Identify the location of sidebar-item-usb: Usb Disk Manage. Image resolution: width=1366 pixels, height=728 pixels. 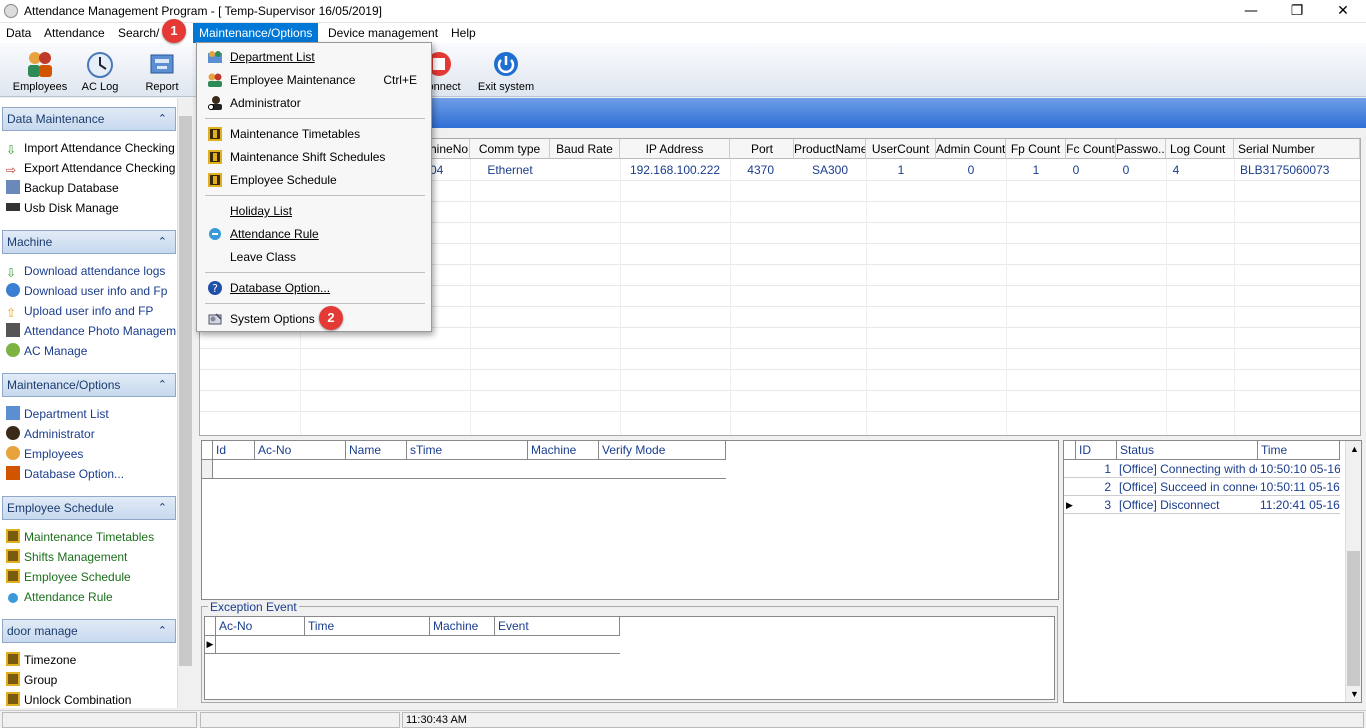
(62, 208).